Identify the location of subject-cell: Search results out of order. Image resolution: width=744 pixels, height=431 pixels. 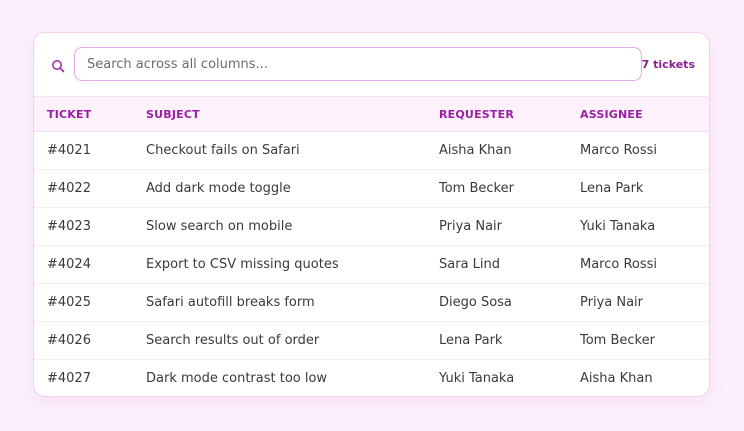
(292, 340).